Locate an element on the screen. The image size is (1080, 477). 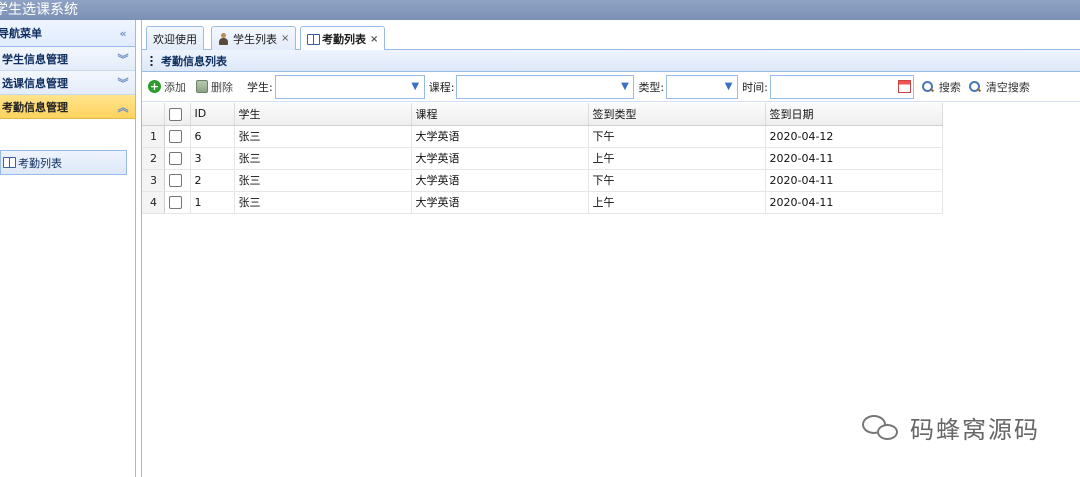
sidebar-header-label: 导航菜单 is located at coordinates (21, 33).